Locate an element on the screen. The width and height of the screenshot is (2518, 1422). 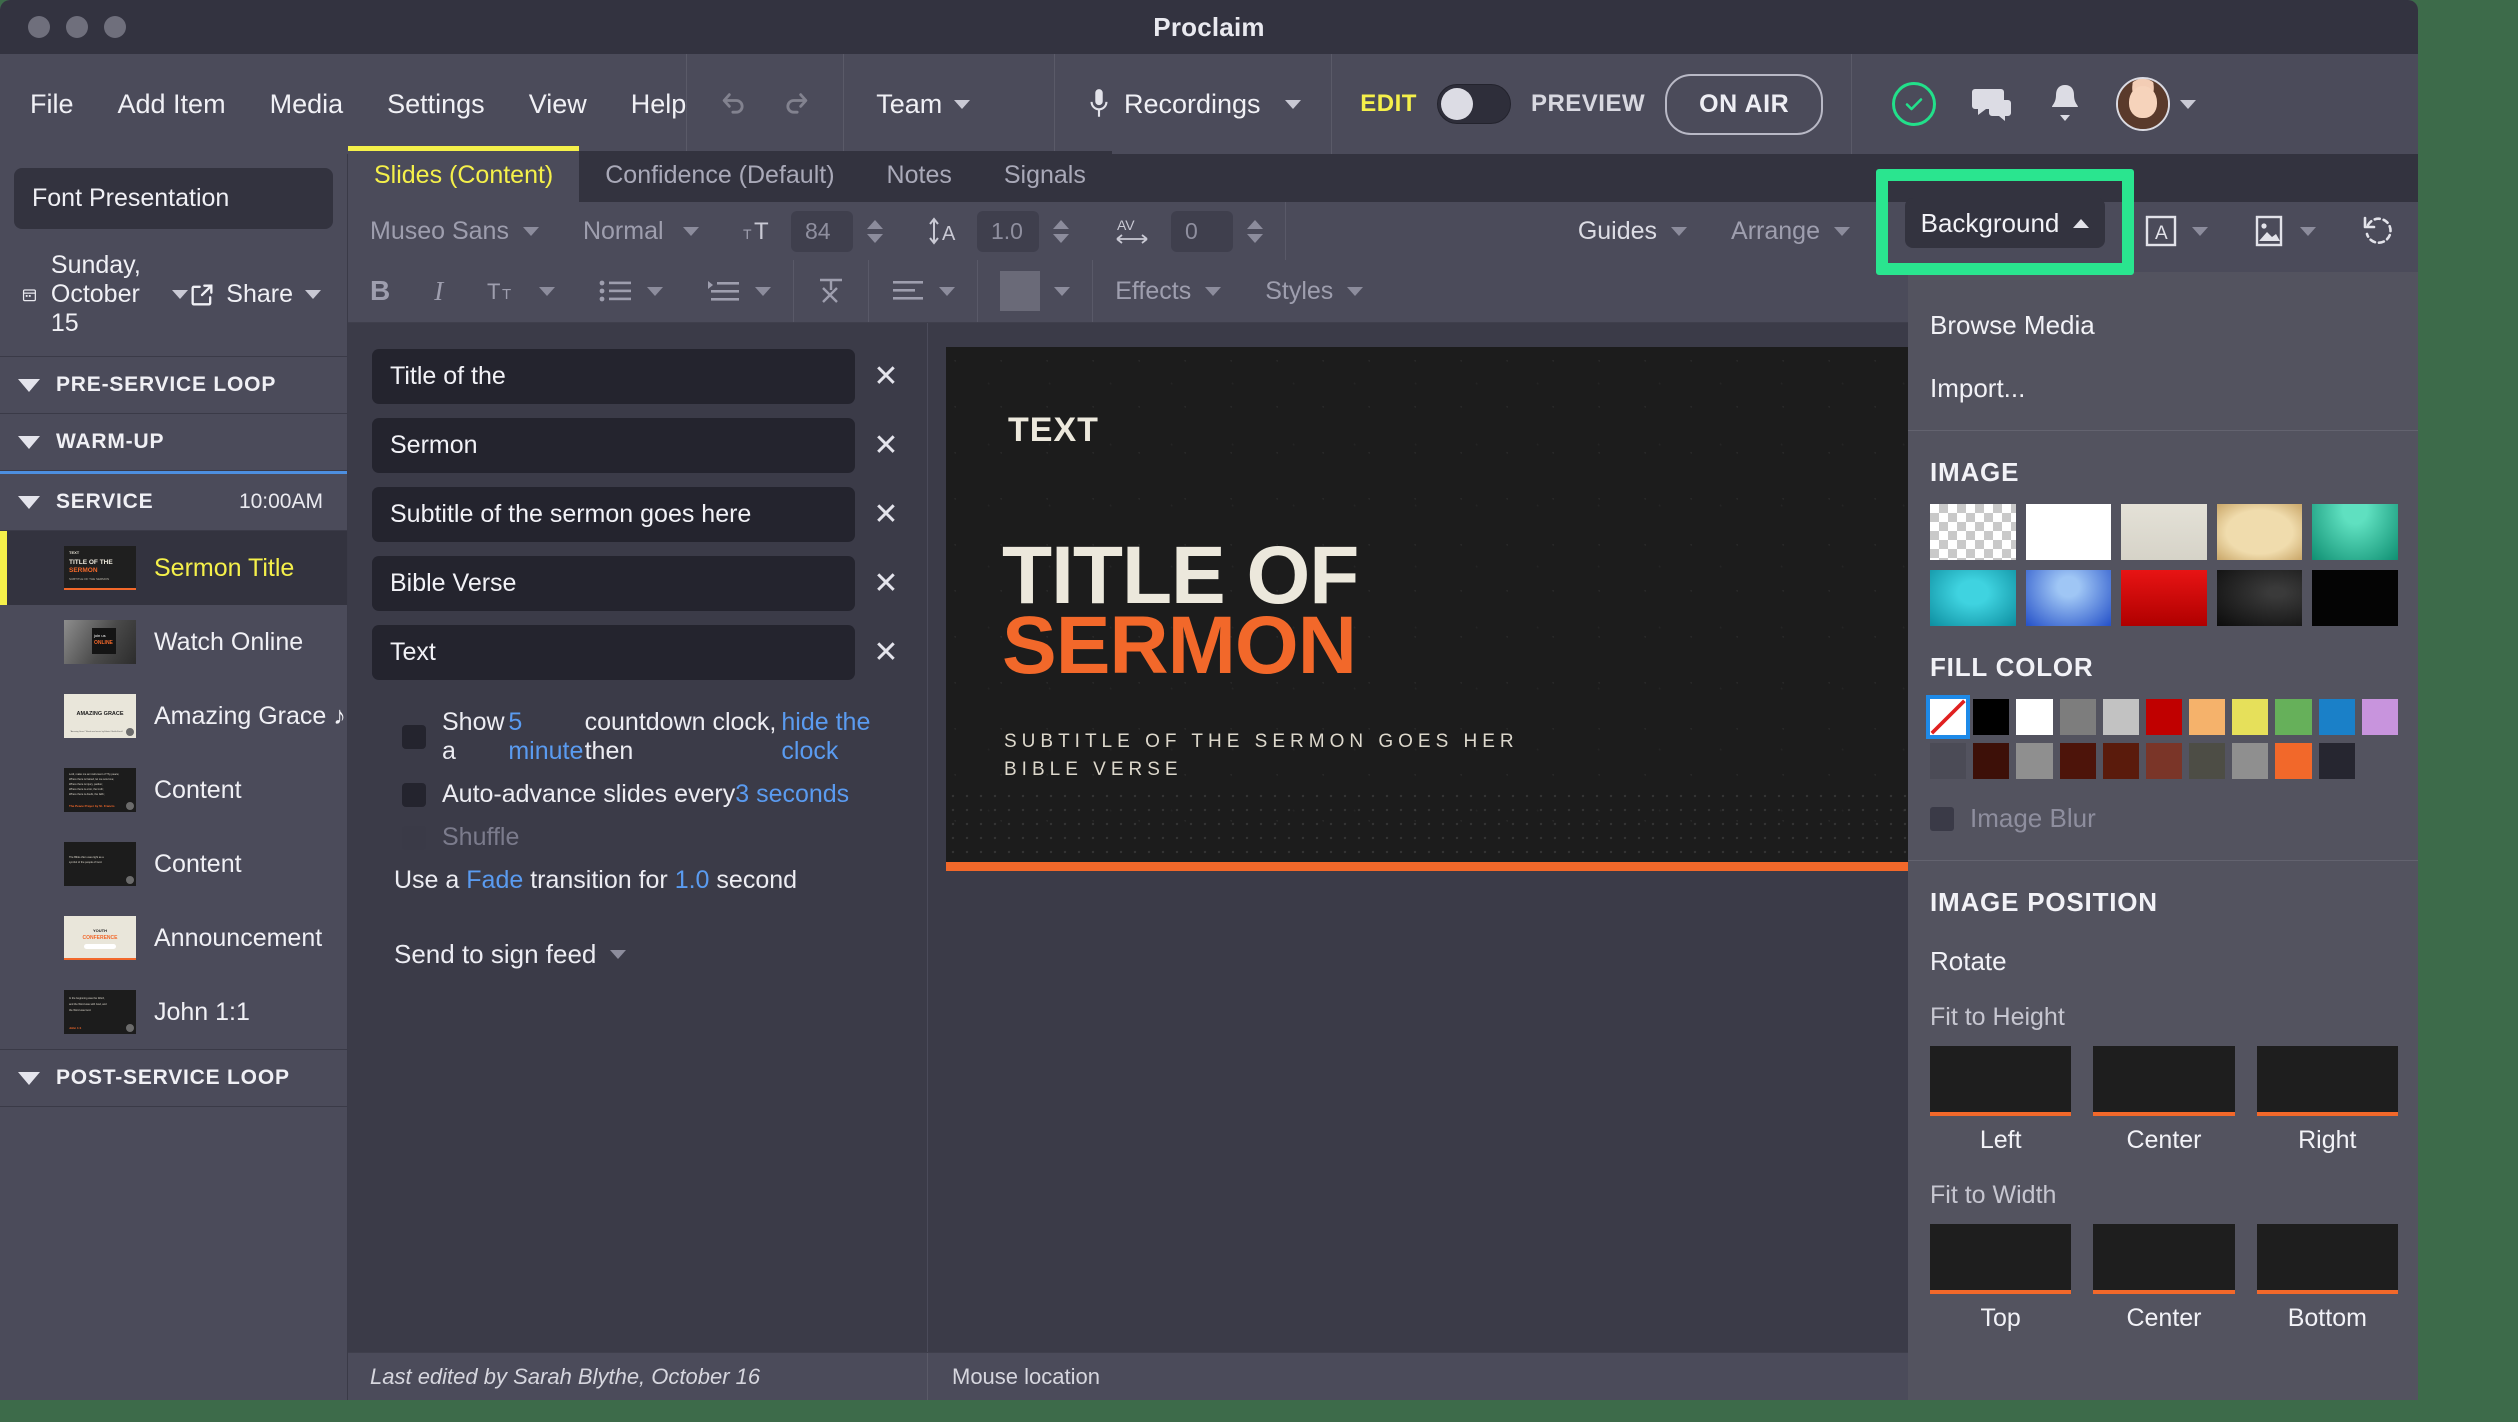
fill-swatch-yellow is located at coordinates (2250, 717).